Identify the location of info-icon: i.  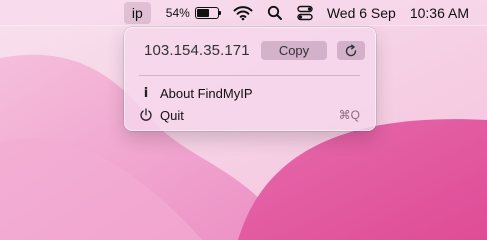
(146, 93).